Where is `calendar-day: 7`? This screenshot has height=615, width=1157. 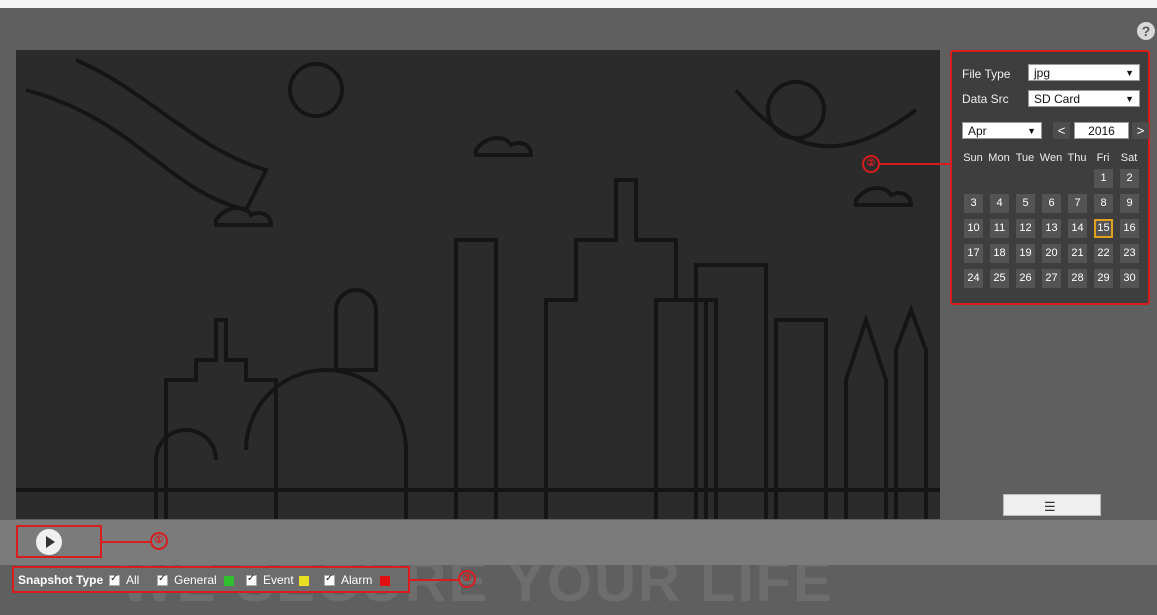
calendar-day: 7 is located at coordinates (1077, 203).